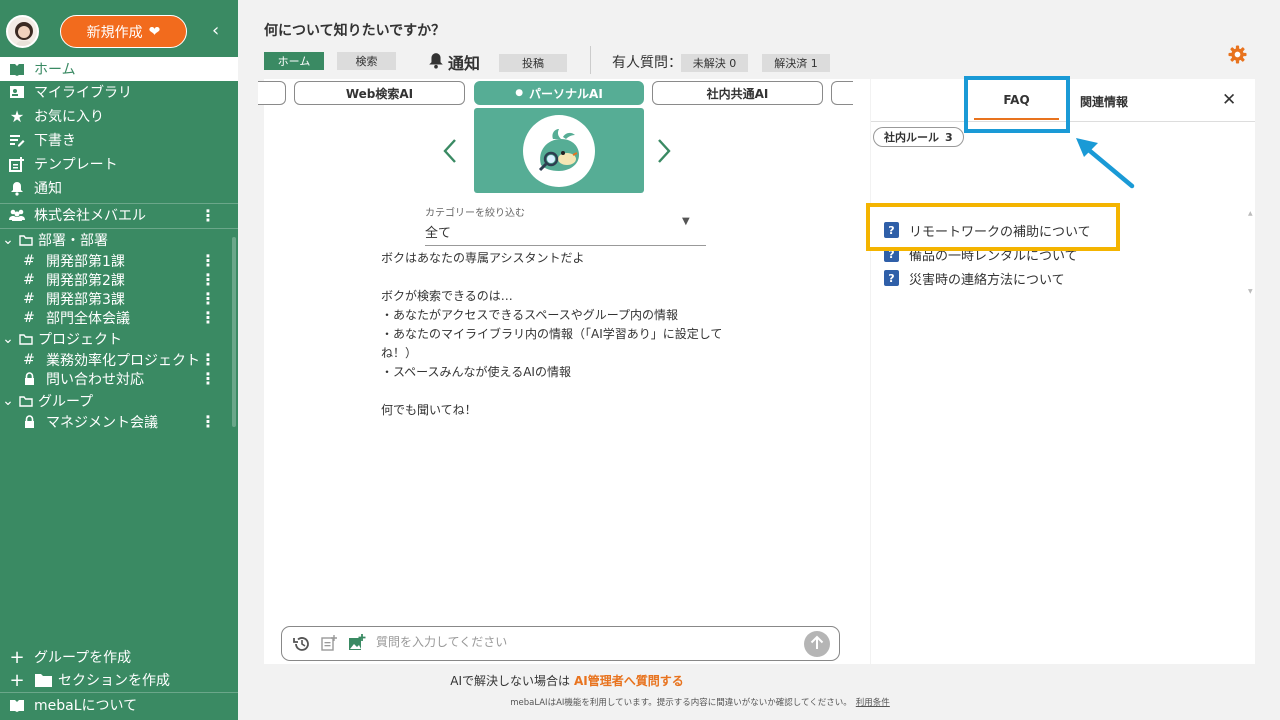 The height and width of the screenshot is (720, 1280). I want to click on chevron-down-icon: ⌄, so click(8, 401).